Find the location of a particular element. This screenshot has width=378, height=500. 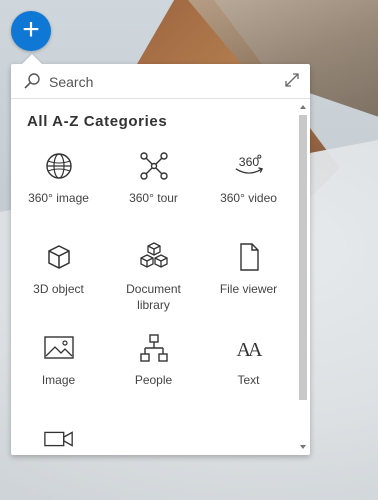

category-label: Text is located at coordinates (248, 380).